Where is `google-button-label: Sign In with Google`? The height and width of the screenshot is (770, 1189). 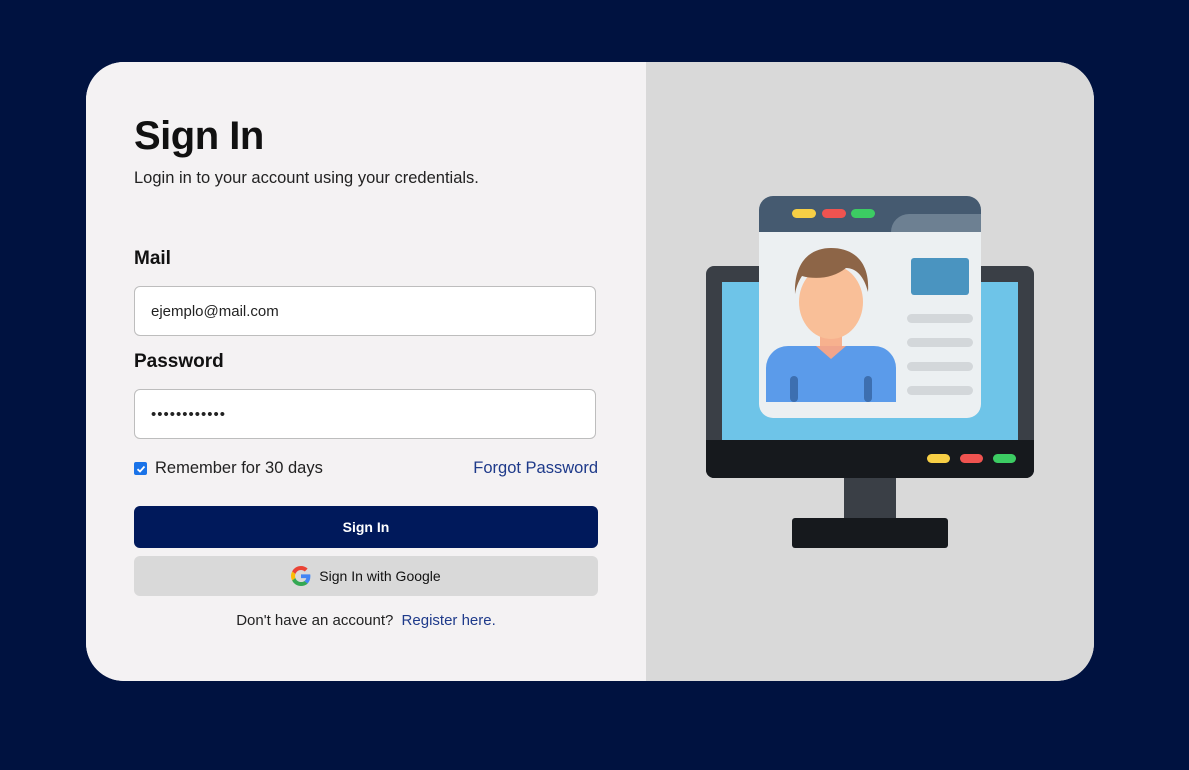 google-button-label: Sign In with Google is located at coordinates (380, 576).